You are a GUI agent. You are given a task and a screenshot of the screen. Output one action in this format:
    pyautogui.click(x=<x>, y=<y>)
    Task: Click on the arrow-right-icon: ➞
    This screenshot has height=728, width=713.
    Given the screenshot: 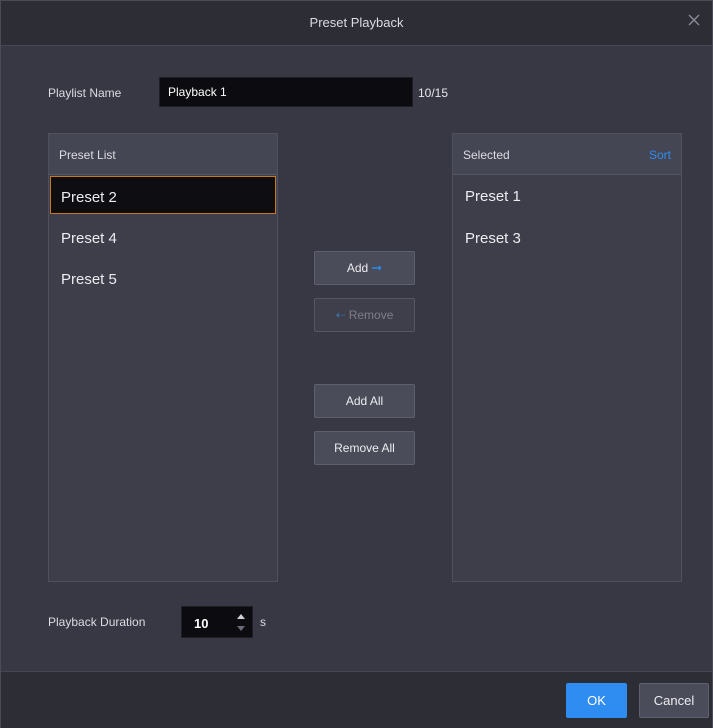 What is the action you would take?
    pyautogui.click(x=377, y=267)
    